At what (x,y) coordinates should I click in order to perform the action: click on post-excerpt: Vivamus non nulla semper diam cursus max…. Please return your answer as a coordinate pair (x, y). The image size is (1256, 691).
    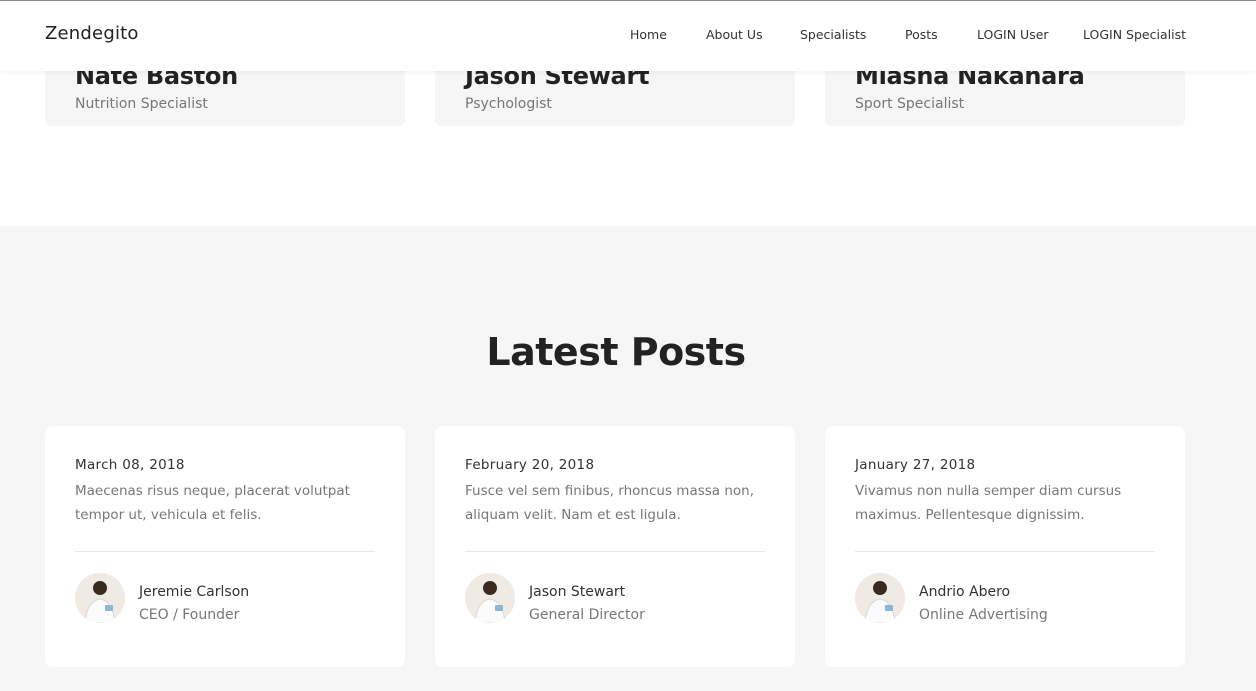
    Looking at the image, I should click on (1007, 503).